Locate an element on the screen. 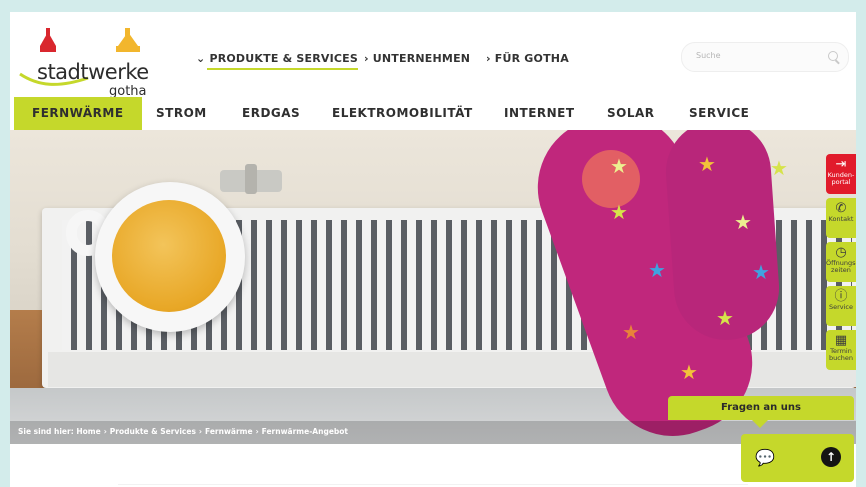  hero-tea-cup is located at coordinates (170, 257).